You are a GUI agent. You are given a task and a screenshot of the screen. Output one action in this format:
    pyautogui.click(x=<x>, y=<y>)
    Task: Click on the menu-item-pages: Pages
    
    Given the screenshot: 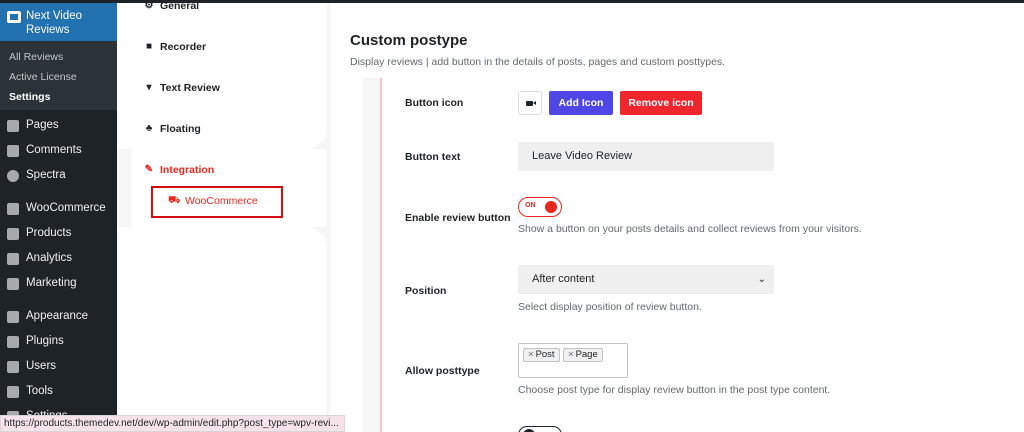 What is the action you would take?
    pyautogui.click(x=58, y=126)
    